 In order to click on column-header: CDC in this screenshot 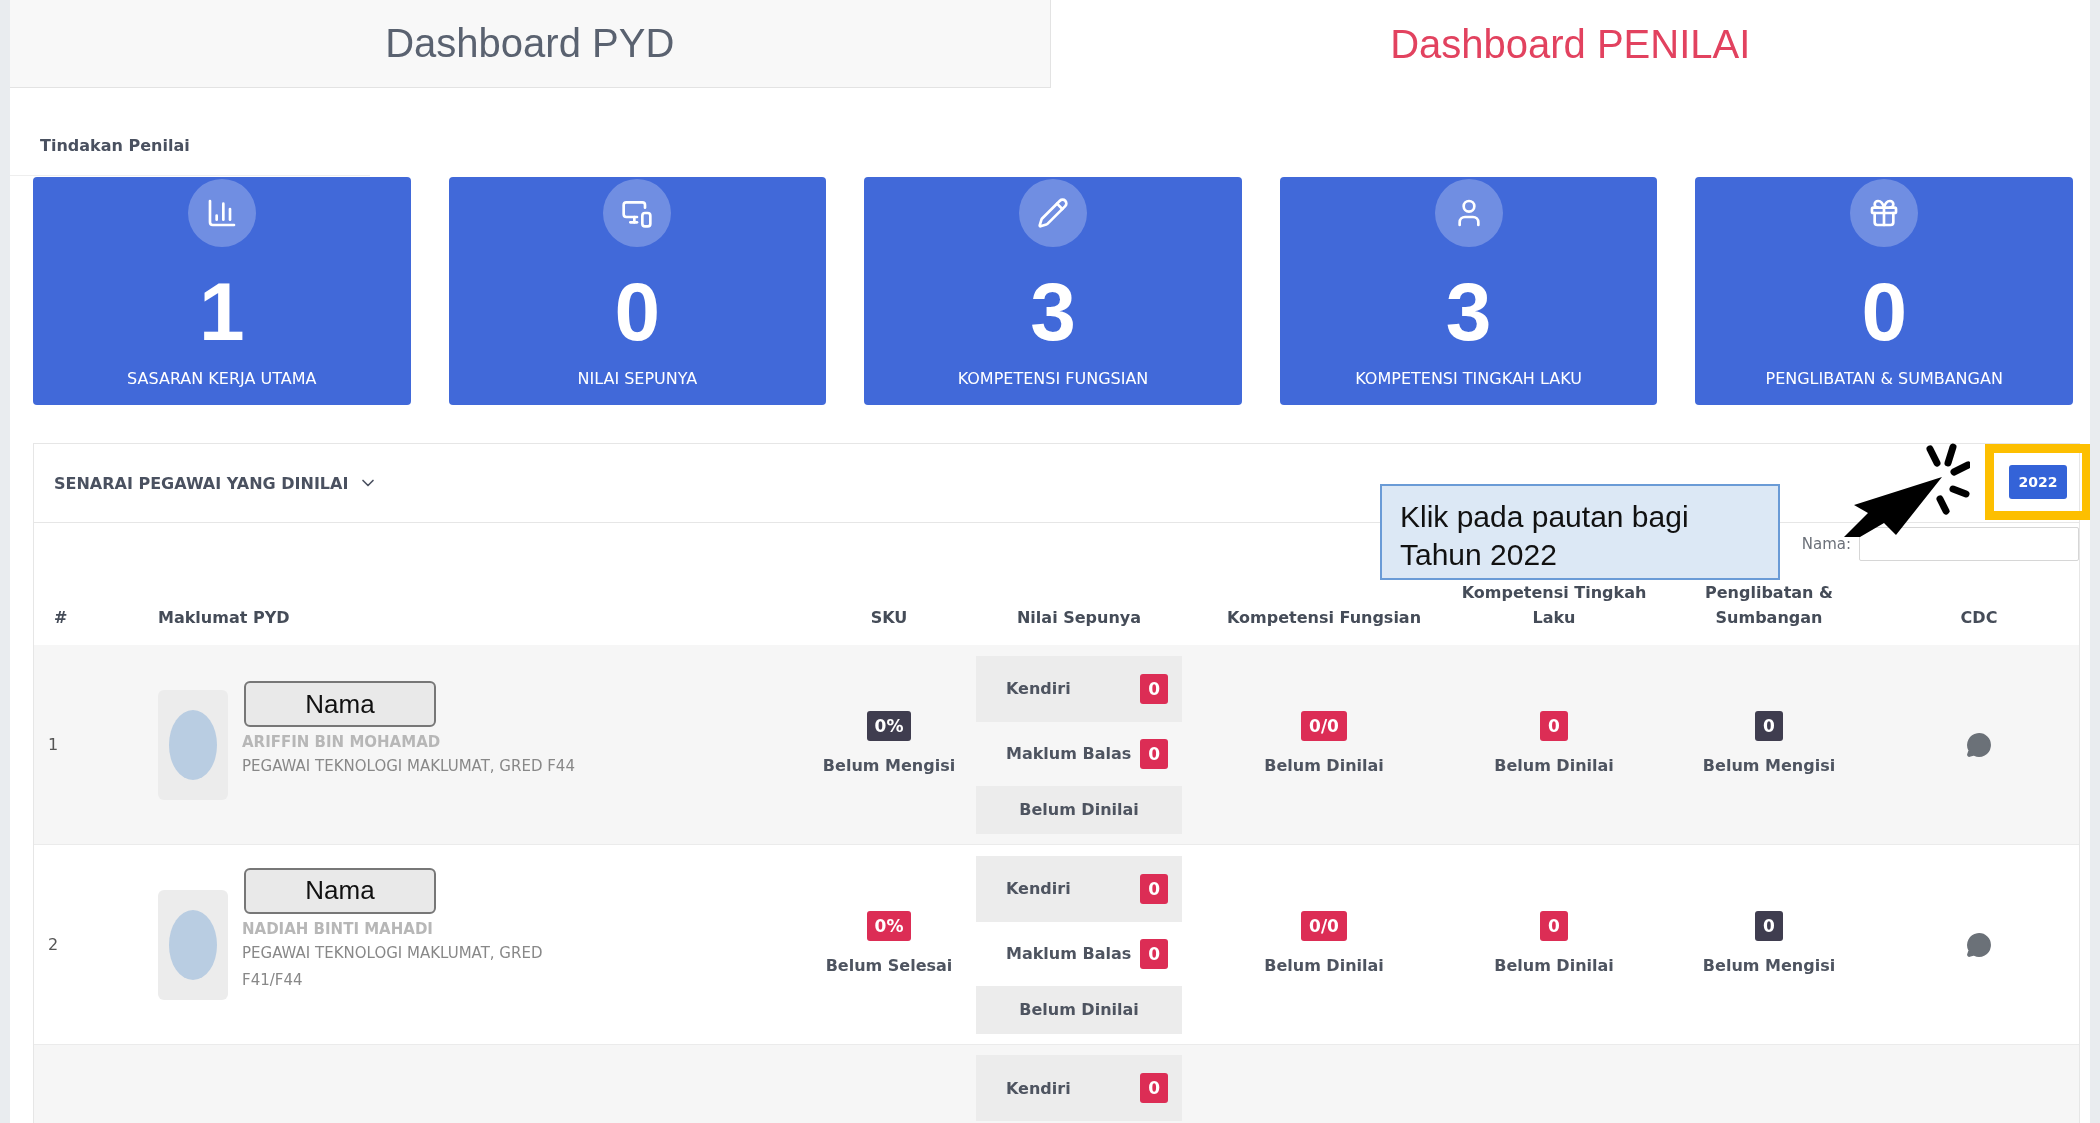, I will do `click(1979, 618)`.